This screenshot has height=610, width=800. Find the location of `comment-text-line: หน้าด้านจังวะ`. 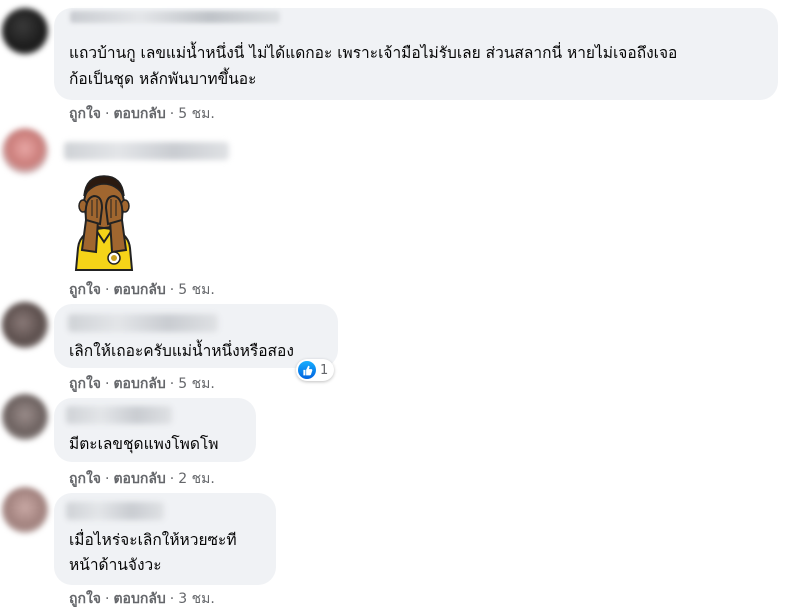

comment-text-line: หน้าด้านจังวะ is located at coordinates (115, 565).